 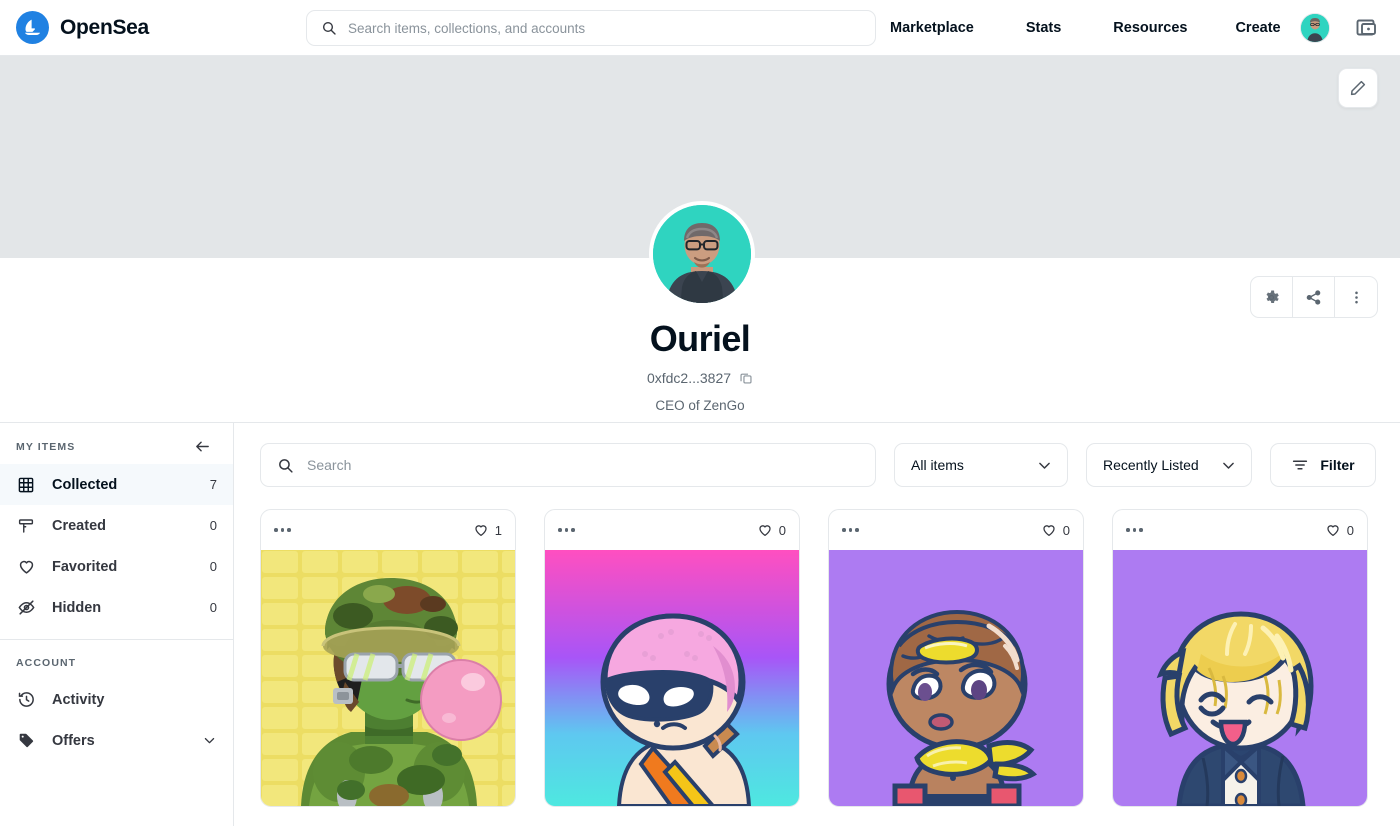 I want to click on more-options-button, so click(x=1356, y=297).